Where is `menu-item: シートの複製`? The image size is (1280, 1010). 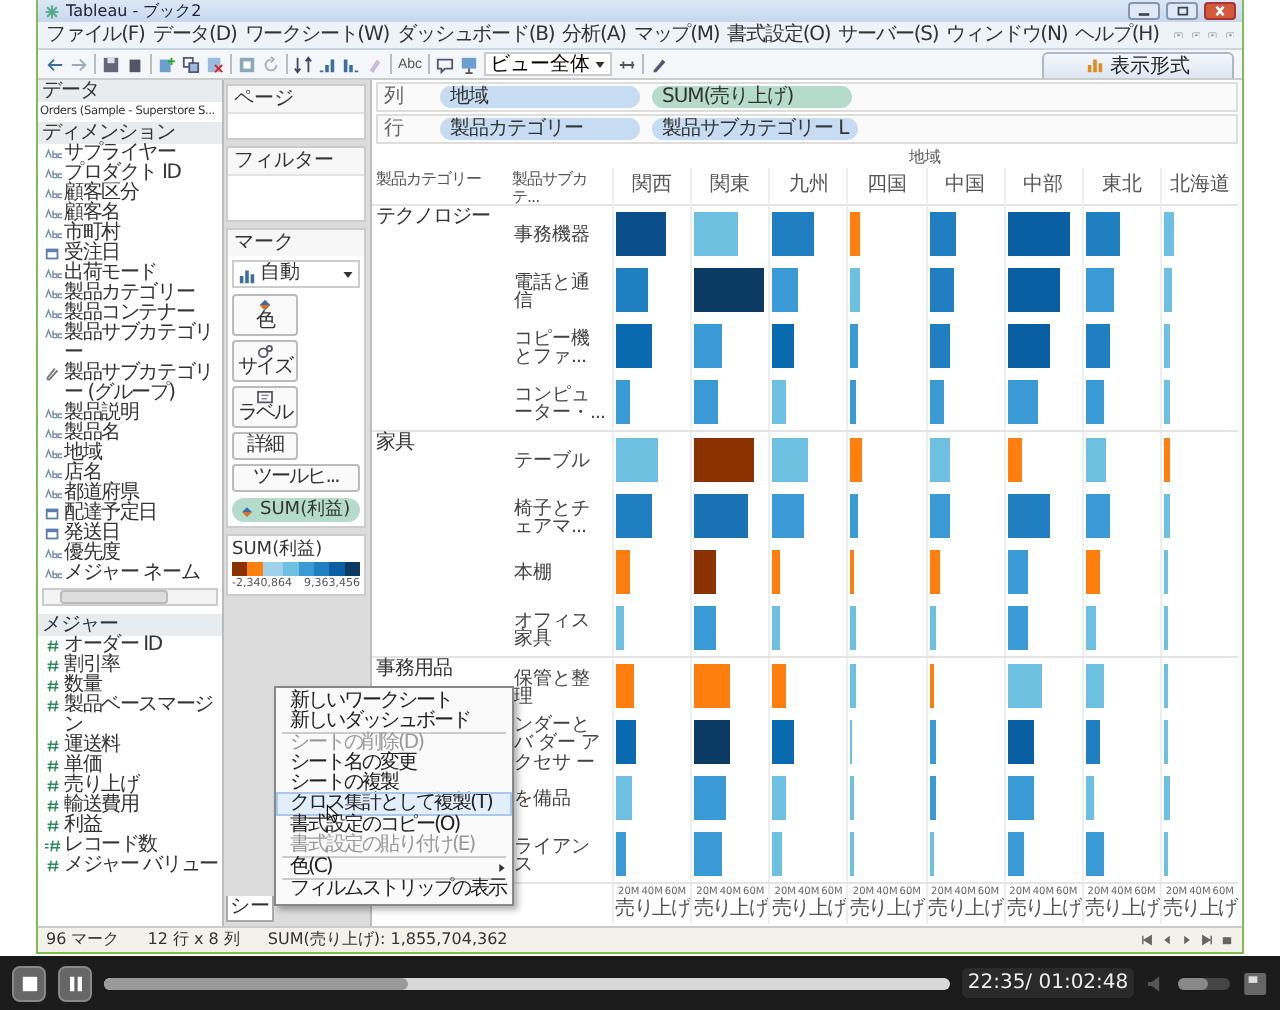
menu-item: シートの複製 is located at coordinates (394, 784).